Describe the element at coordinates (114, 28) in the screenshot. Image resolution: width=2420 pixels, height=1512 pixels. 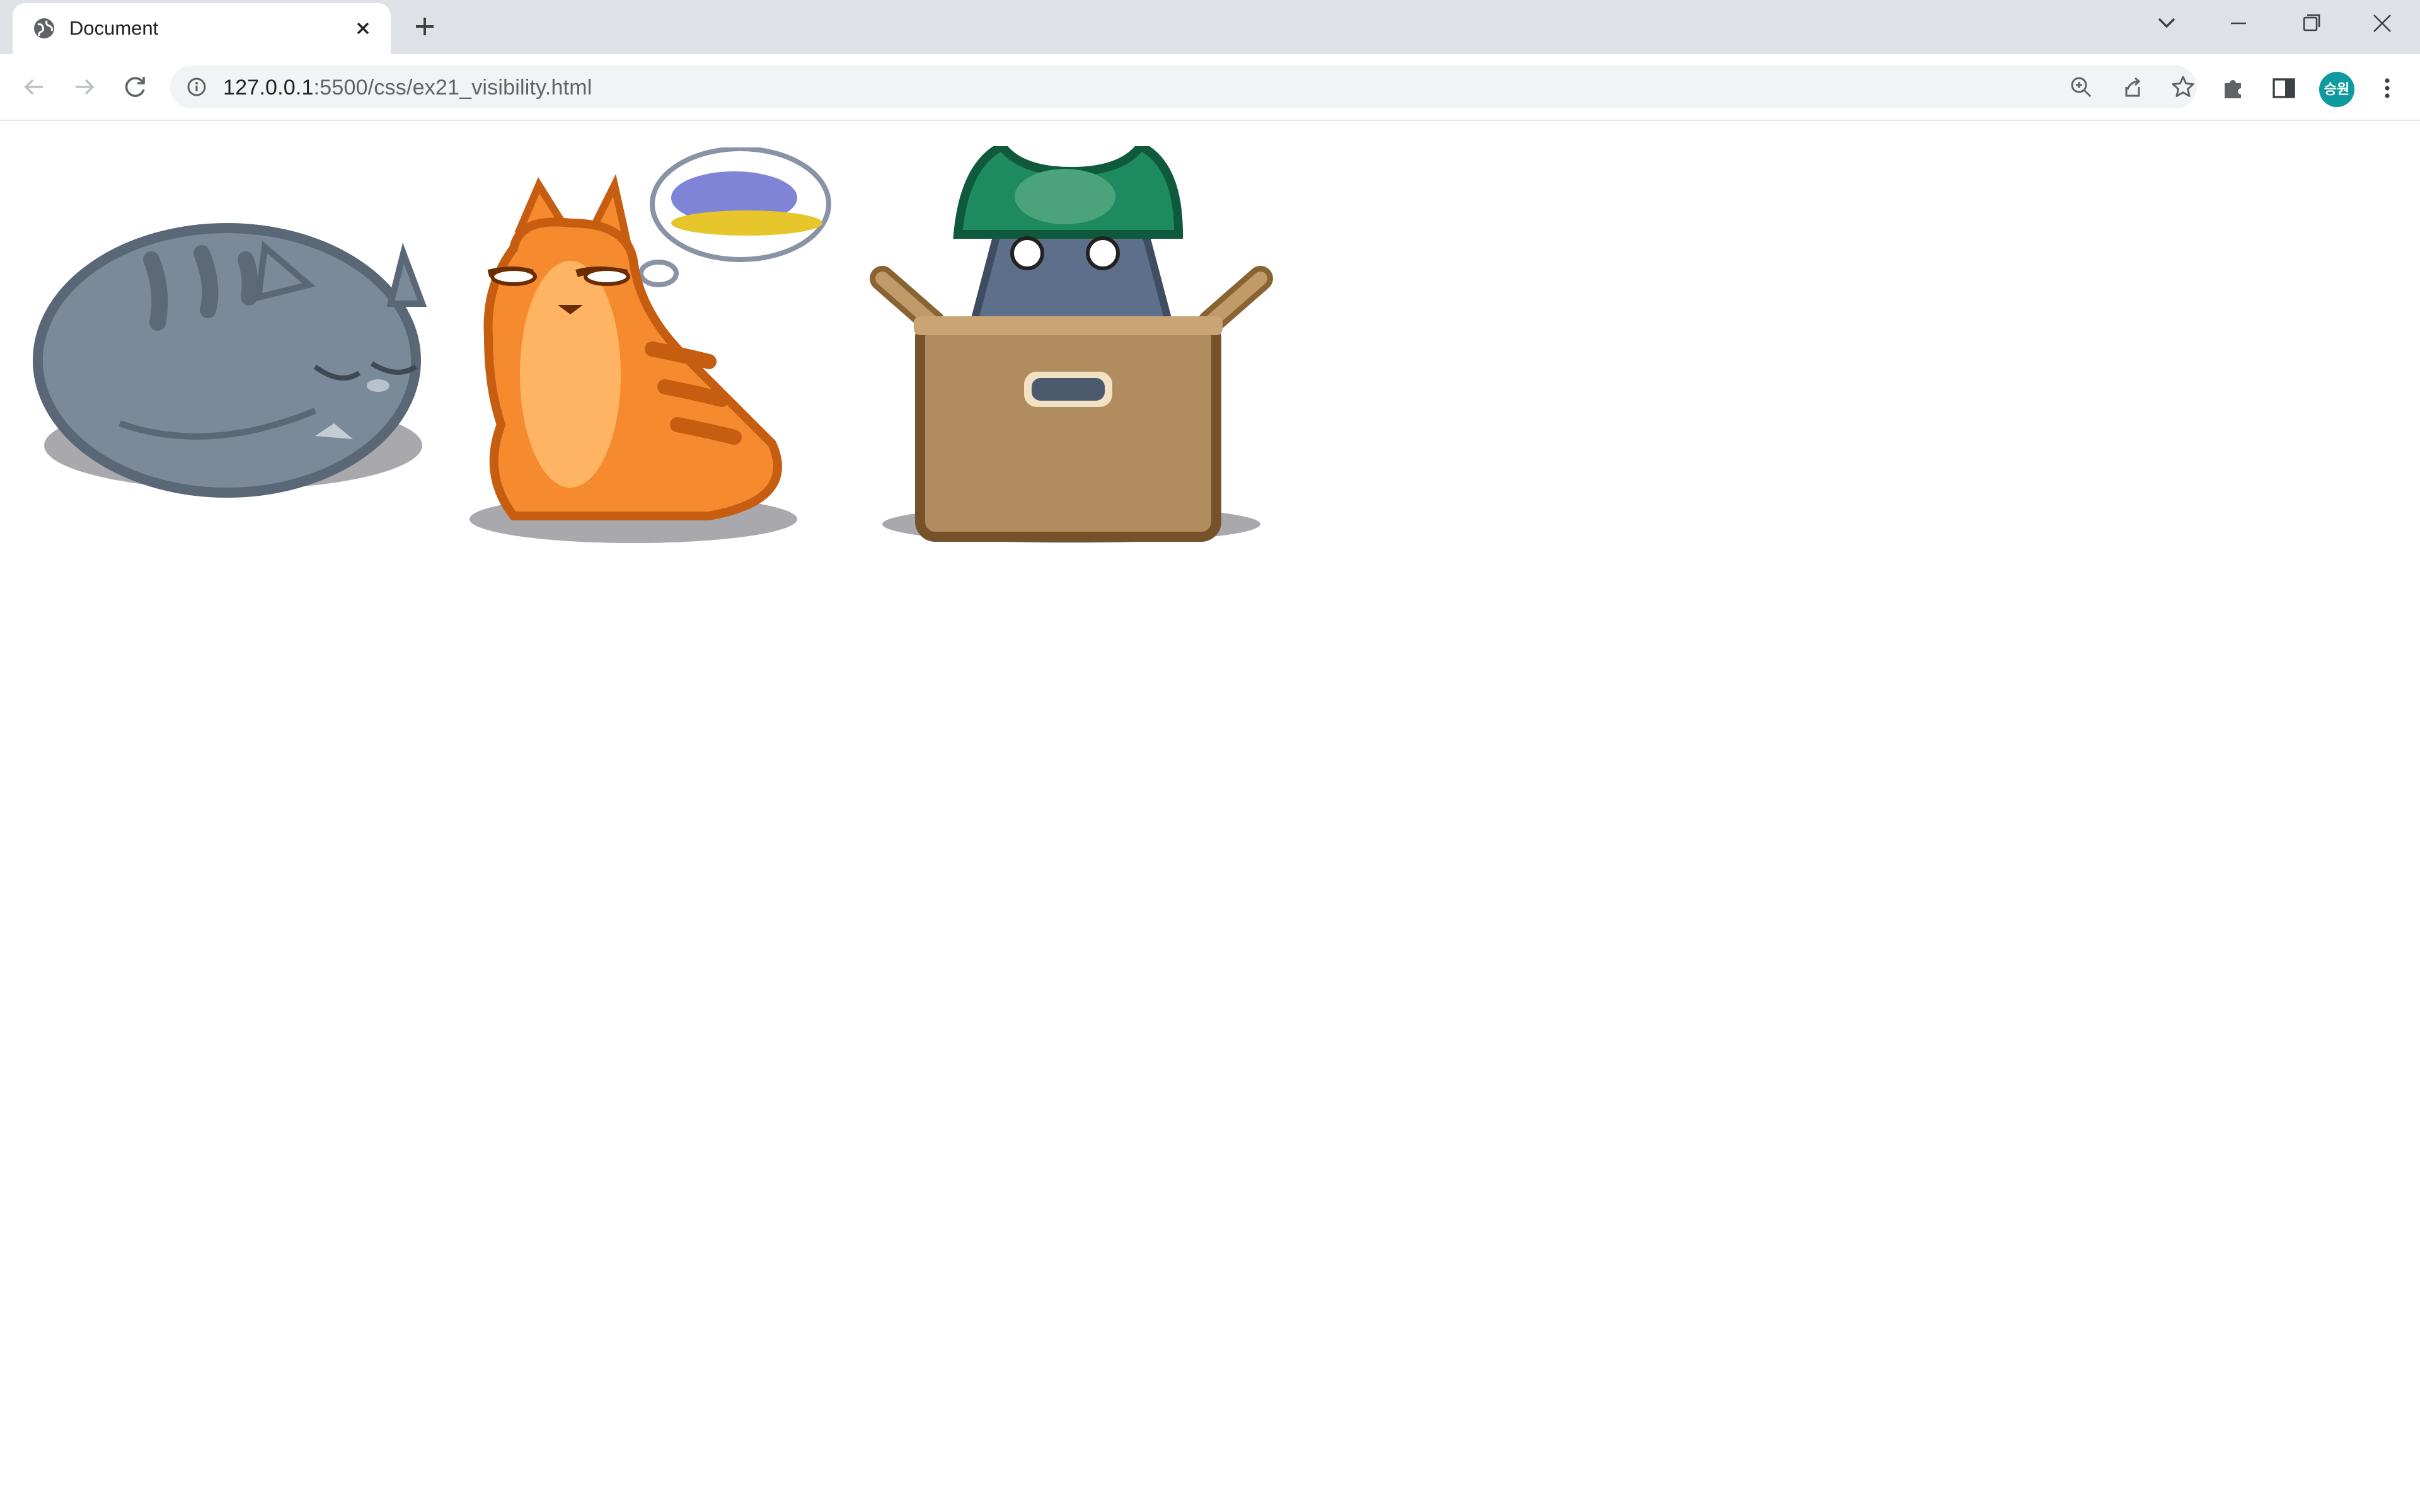
I see `tab-title: Document` at that location.